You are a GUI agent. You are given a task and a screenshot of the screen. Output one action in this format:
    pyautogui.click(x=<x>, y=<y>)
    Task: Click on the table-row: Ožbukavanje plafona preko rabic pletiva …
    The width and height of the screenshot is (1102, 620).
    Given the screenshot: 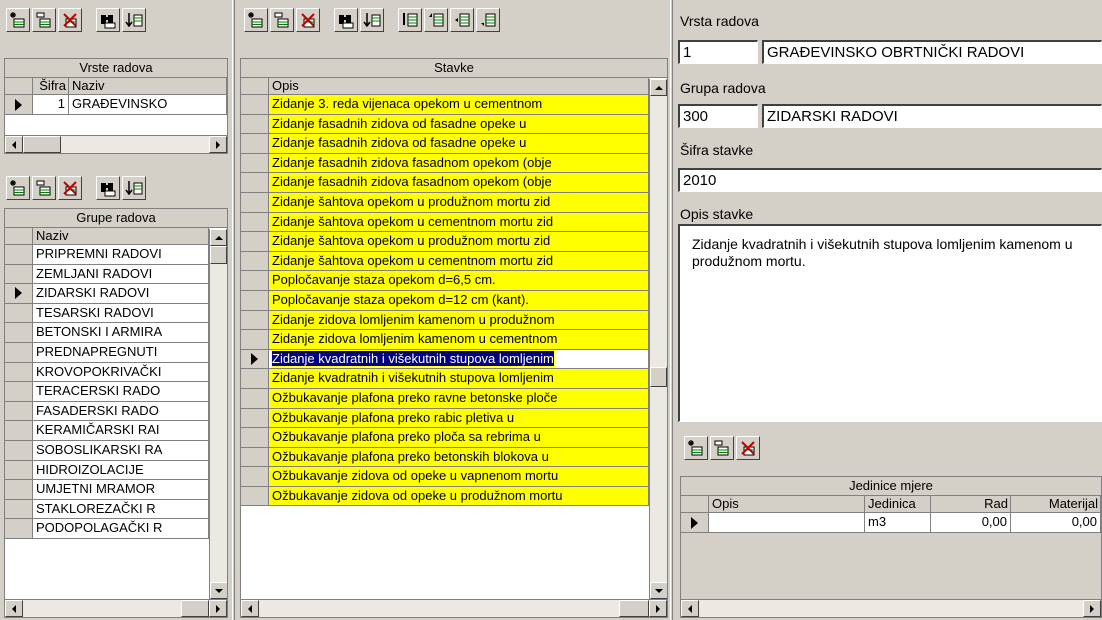 What is the action you would take?
    pyautogui.click(x=445, y=418)
    